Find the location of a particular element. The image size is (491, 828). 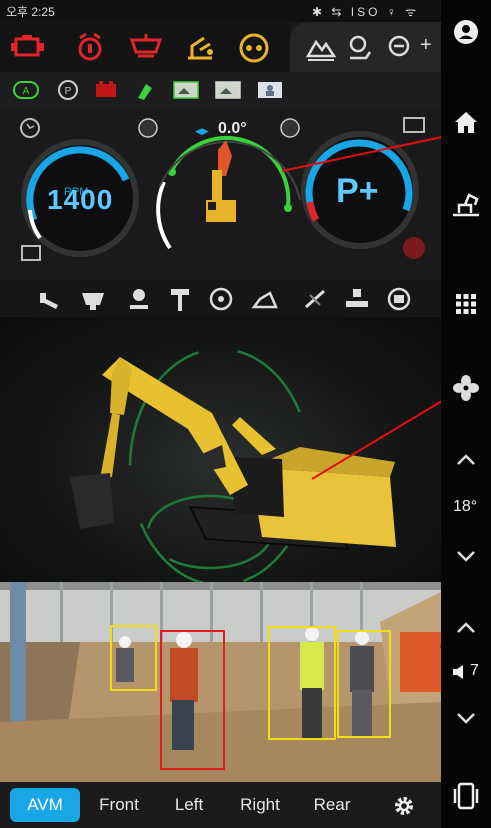

engine-warning-icon is located at coordinates (27, 46).